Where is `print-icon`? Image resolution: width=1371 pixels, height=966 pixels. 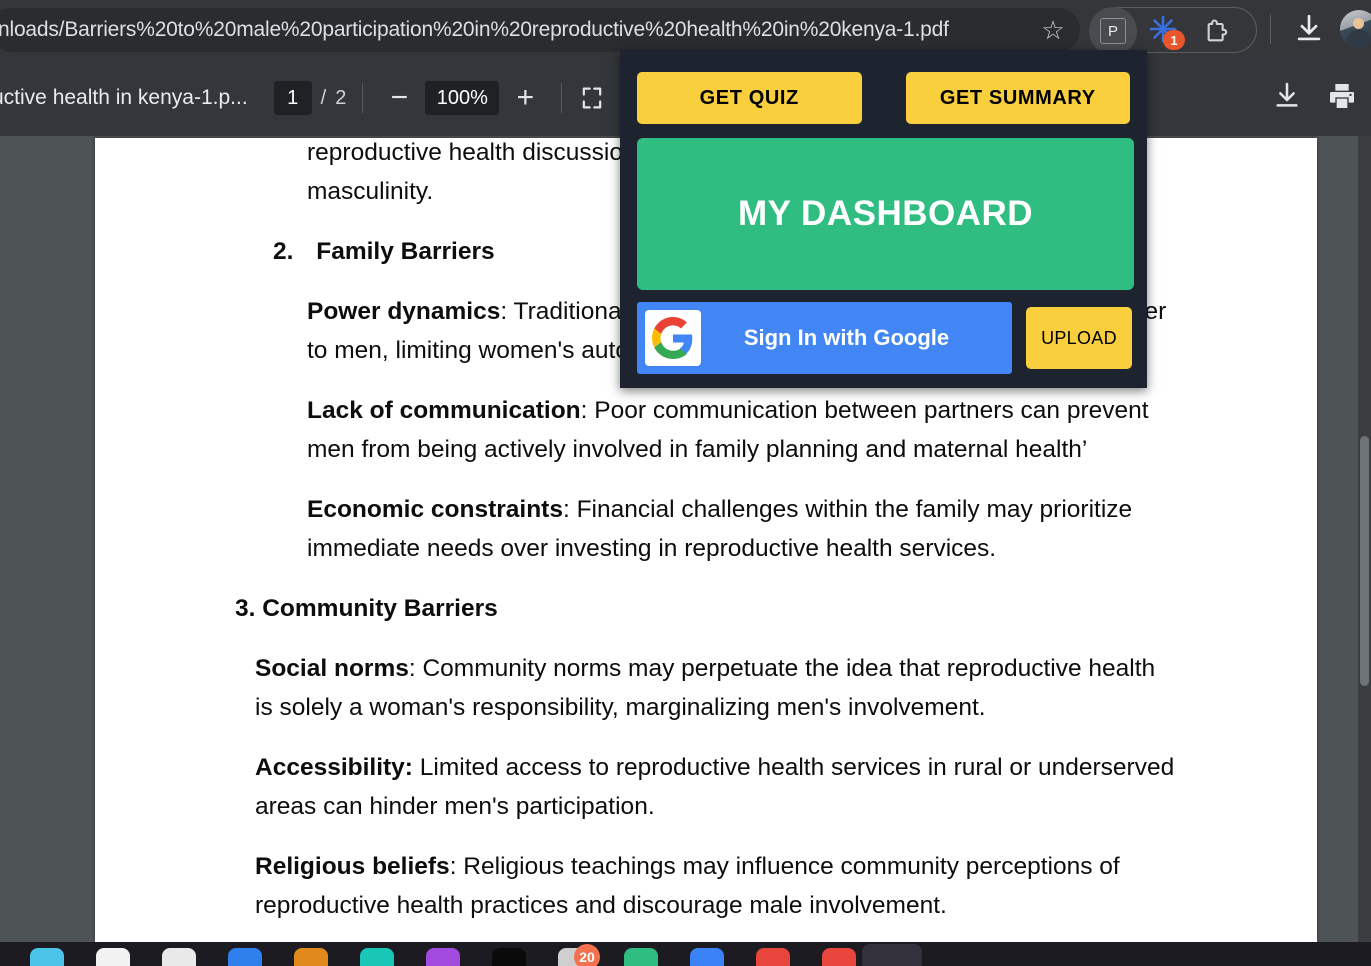 print-icon is located at coordinates (1342, 96).